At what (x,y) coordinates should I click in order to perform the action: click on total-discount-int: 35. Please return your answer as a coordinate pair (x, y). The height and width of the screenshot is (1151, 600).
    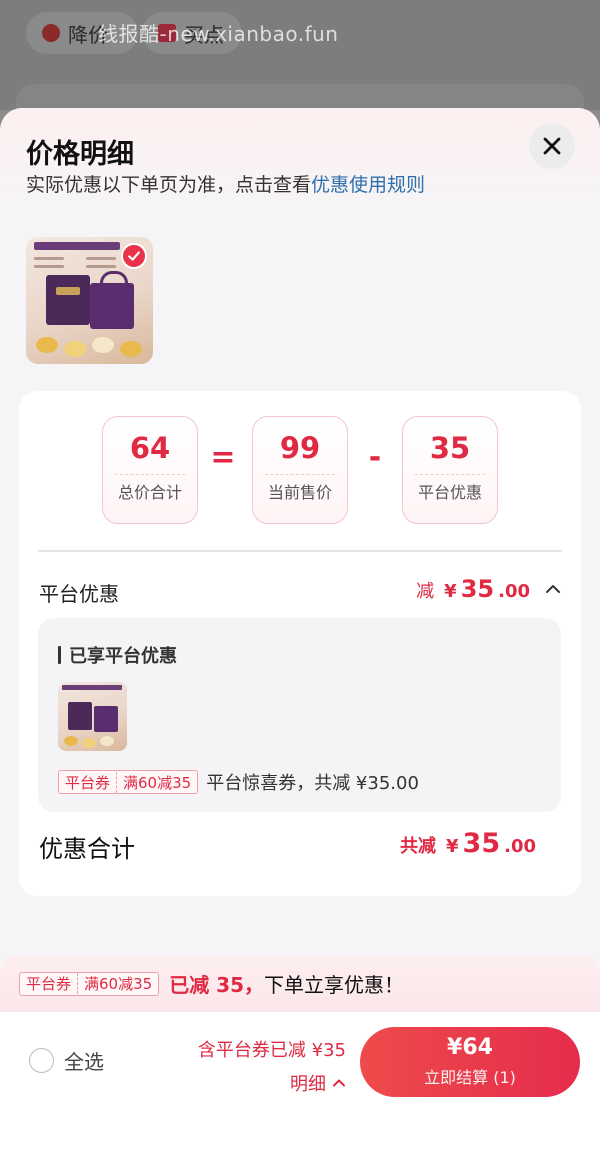
    Looking at the image, I should click on (481, 843).